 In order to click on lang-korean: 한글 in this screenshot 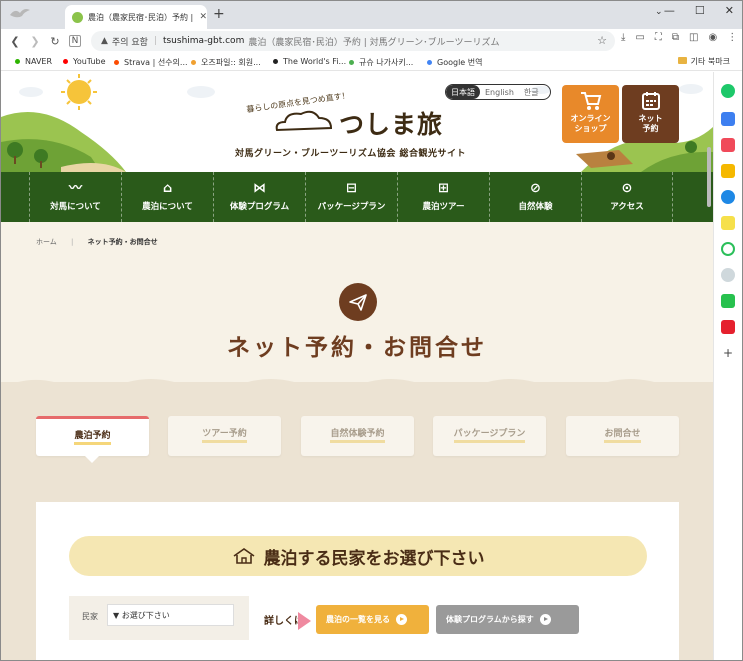, I will do `click(531, 92)`.